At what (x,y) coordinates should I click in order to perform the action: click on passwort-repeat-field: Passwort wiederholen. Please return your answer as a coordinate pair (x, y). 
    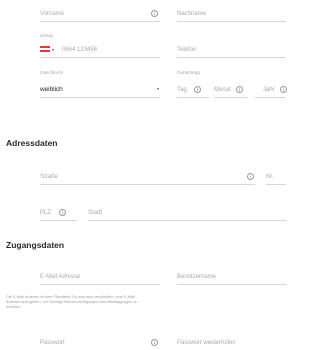
    Looking at the image, I should click on (231, 341).